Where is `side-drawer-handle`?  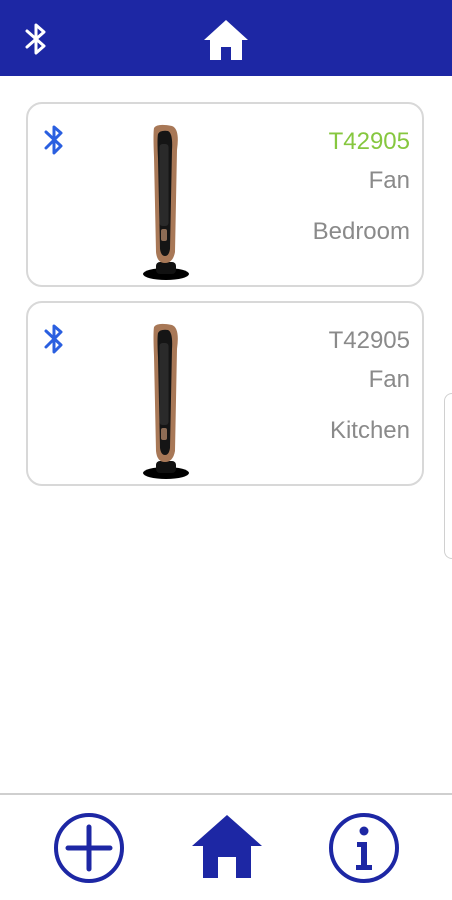
side-drawer-handle is located at coordinates (448, 476).